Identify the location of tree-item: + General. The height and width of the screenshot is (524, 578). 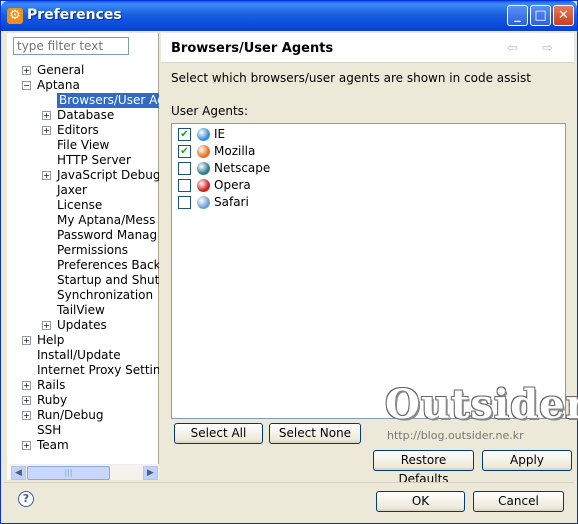
(83, 70).